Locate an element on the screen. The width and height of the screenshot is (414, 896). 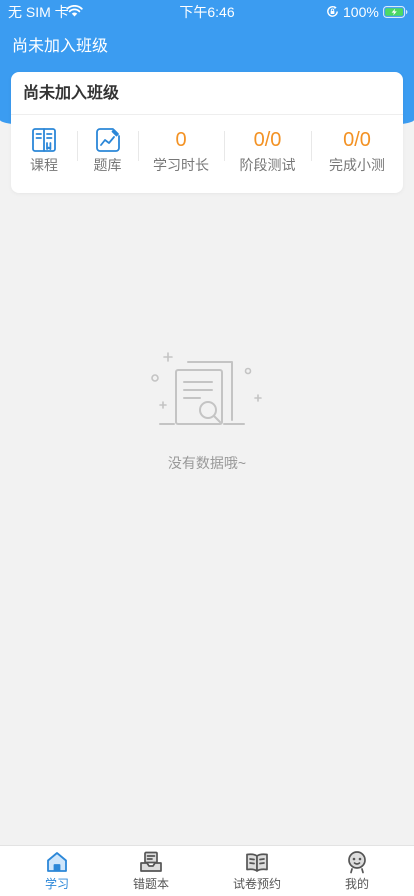
tab-profile: 我的 is located at coordinates (357, 871).